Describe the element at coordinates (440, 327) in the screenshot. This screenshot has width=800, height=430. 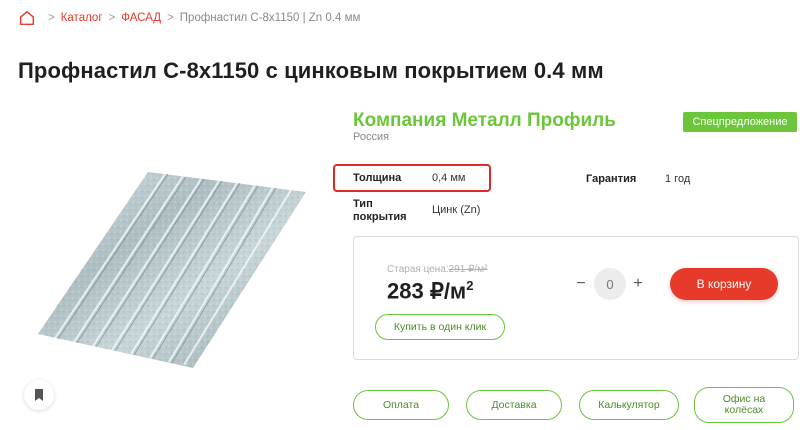
I see `buy-one-click-button: Купить в один клик` at that location.